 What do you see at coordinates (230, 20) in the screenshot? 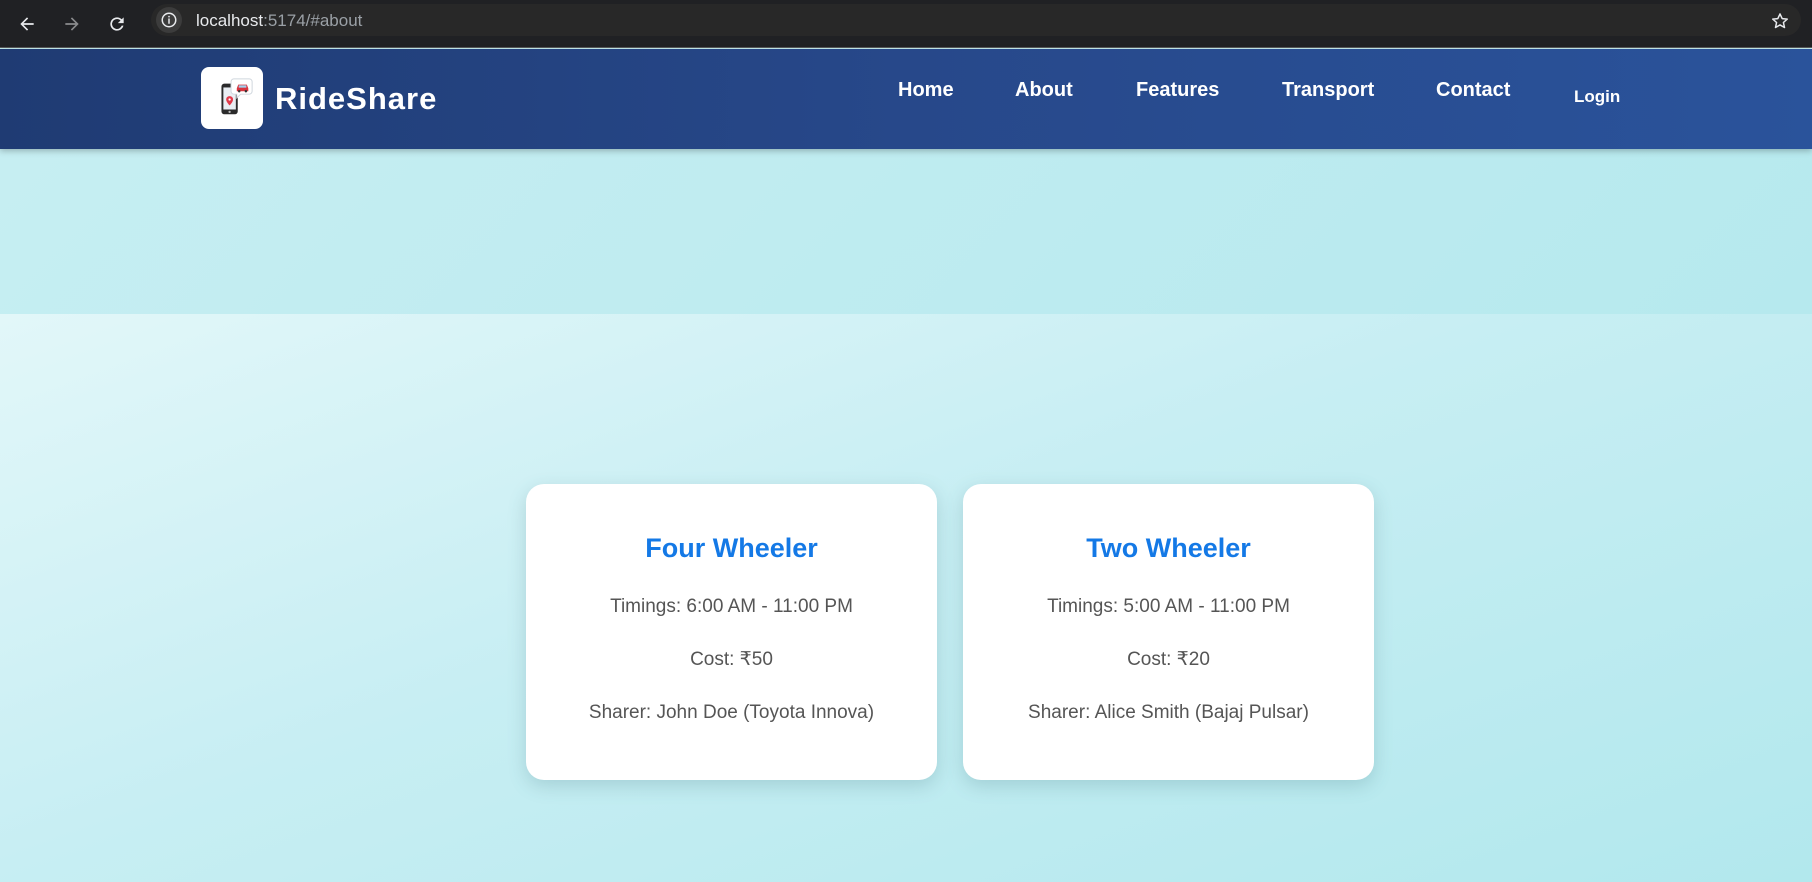
I see `url-host: localhost` at bounding box center [230, 20].